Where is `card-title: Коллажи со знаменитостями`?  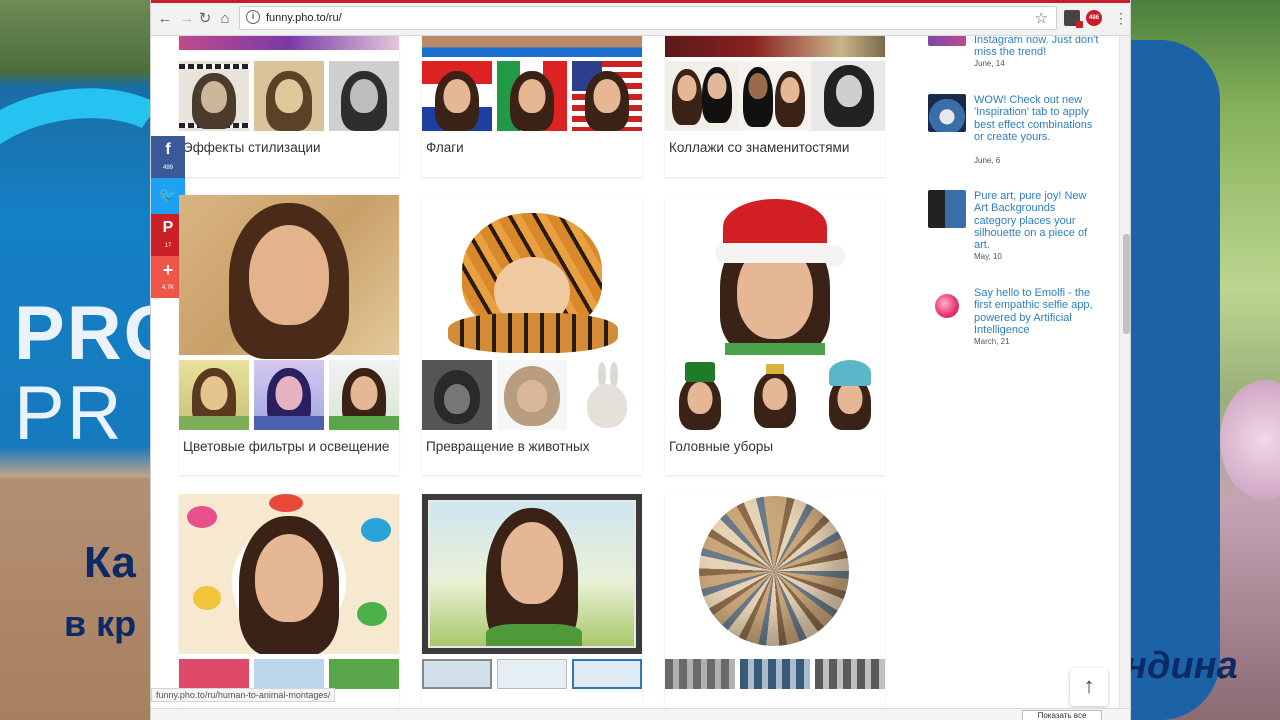 card-title: Коллажи со знаменитостями is located at coordinates (775, 148).